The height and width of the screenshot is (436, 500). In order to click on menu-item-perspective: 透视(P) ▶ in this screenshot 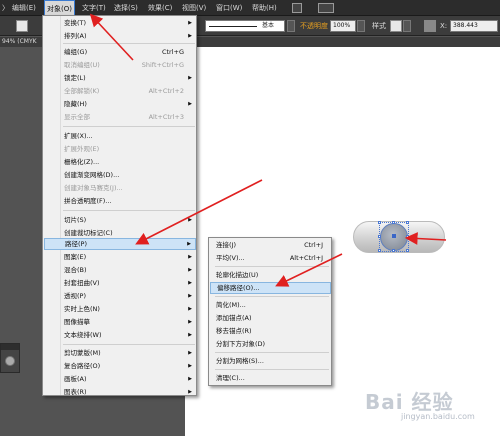, I will do `click(120, 296)`.